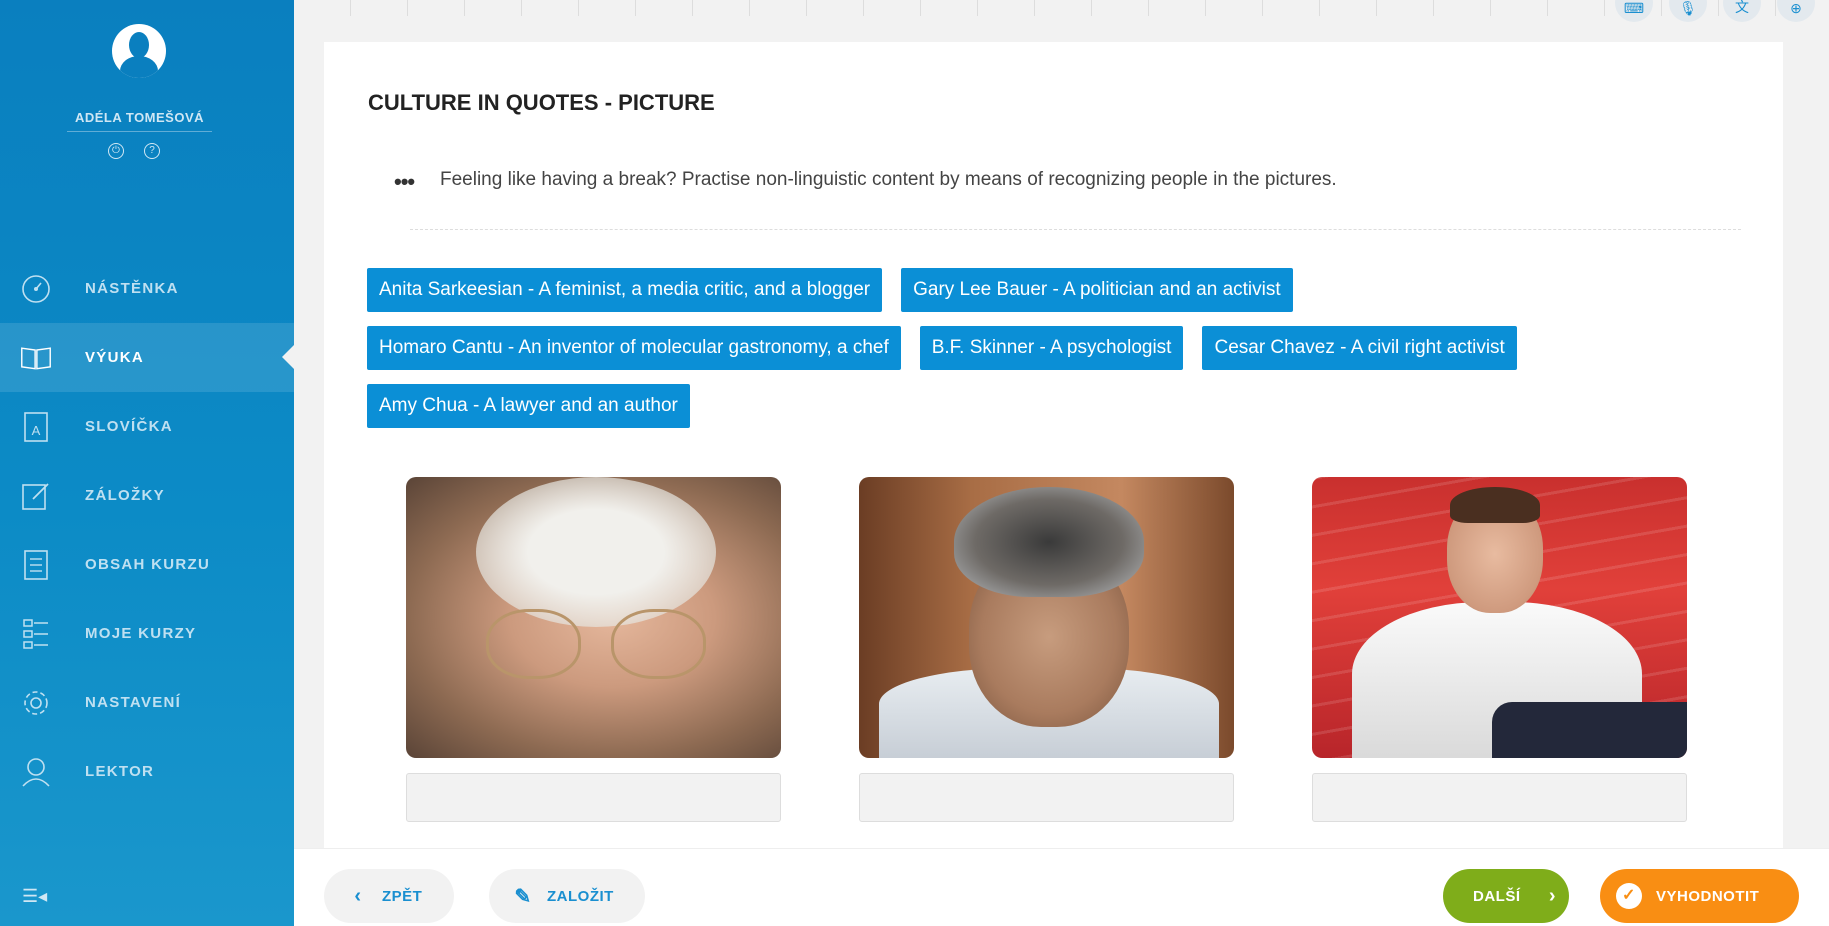  What do you see at coordinates (1051, 348) in the screenshot?
I see `answer-chip: B.F. Skinner - A psychologist` at bounding box center [1051, 348].